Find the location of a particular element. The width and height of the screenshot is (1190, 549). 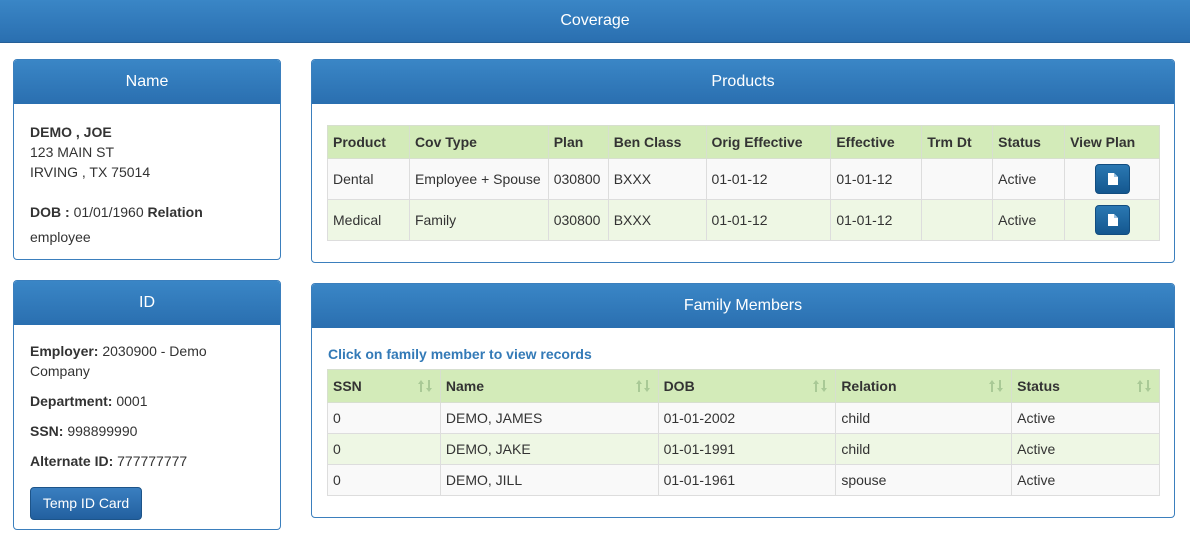

col-effective: Effective is located at coordinates (876, 142).